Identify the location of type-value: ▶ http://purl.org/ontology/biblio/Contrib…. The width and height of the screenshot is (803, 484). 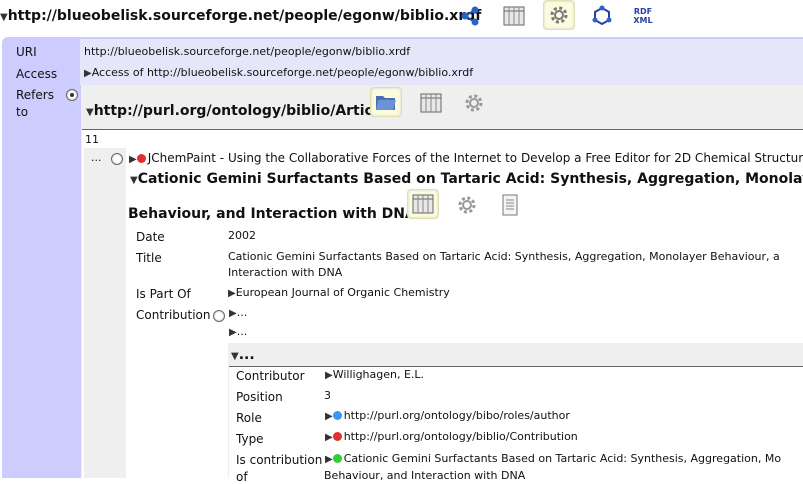
(451, 436).